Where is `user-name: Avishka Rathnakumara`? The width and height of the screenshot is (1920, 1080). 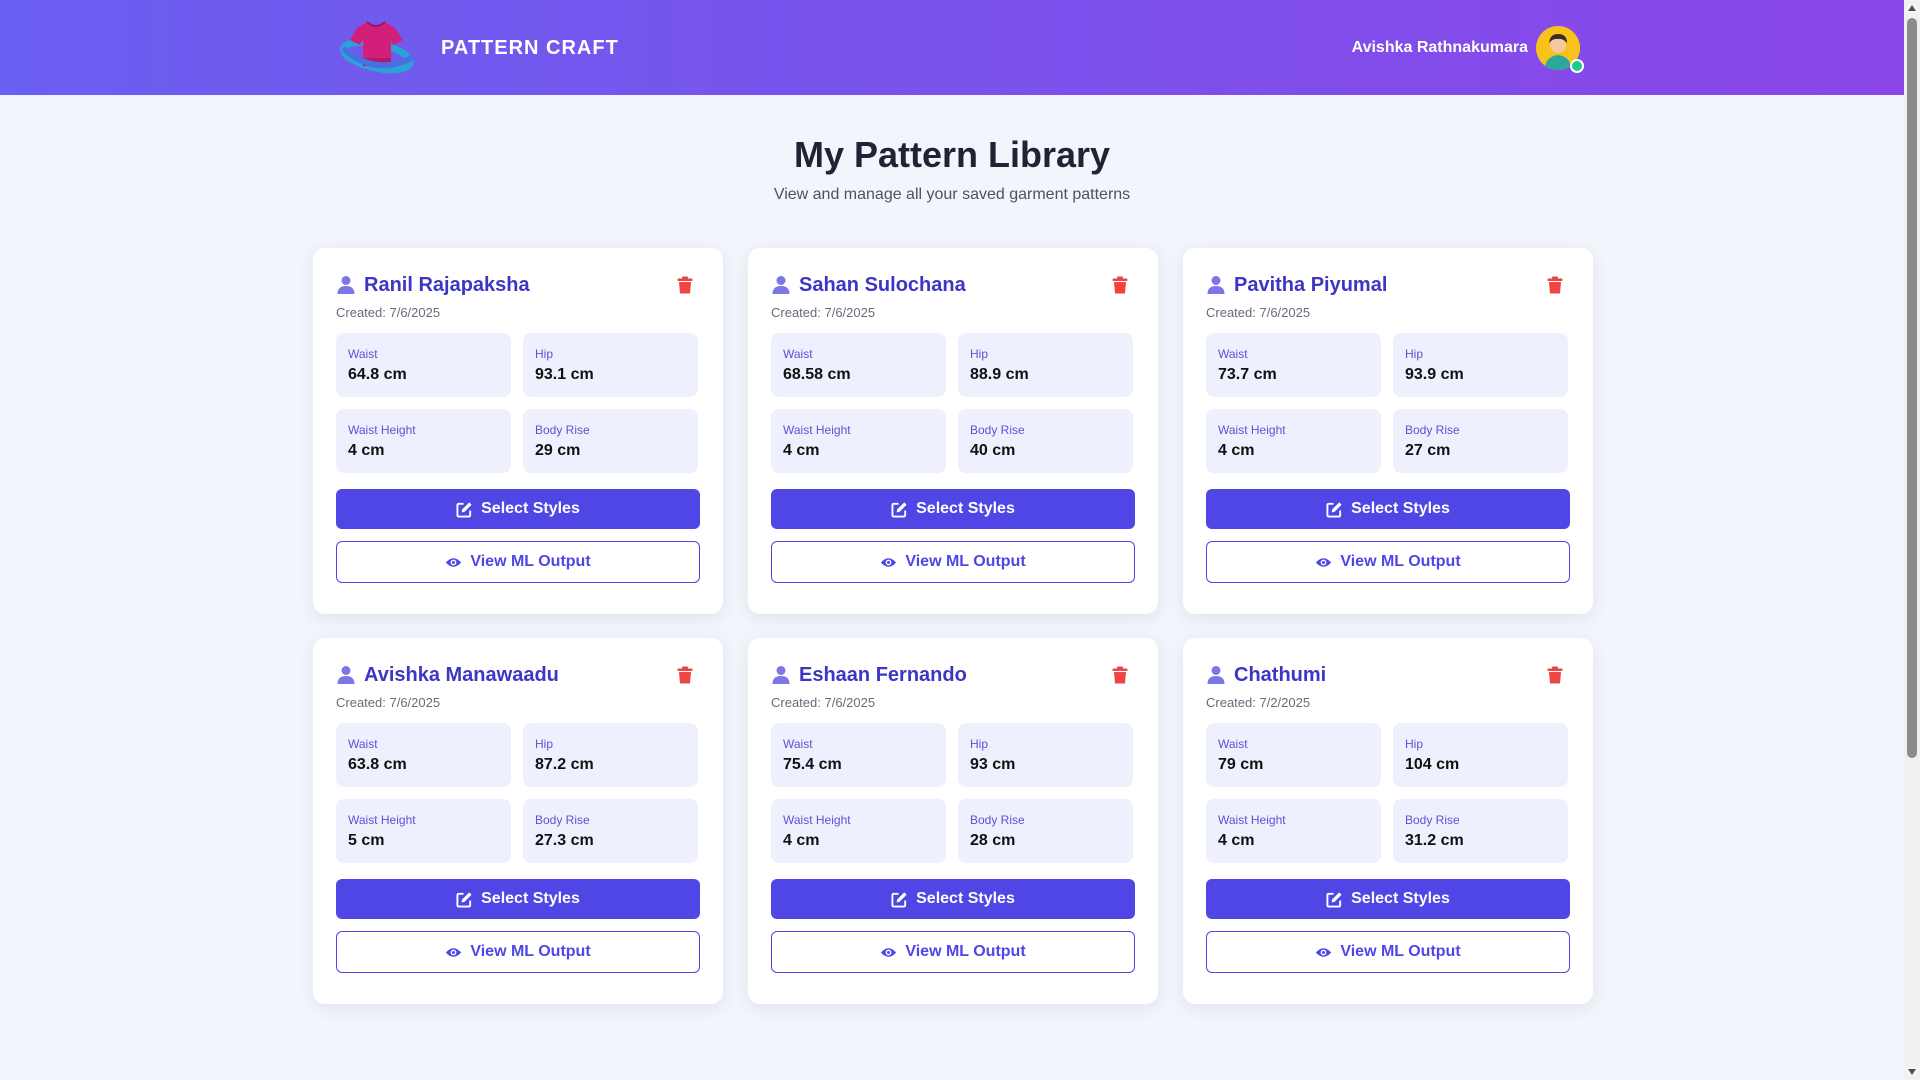
user-name: Avishka Rathnakumara is located at coordinates (1439, 47).